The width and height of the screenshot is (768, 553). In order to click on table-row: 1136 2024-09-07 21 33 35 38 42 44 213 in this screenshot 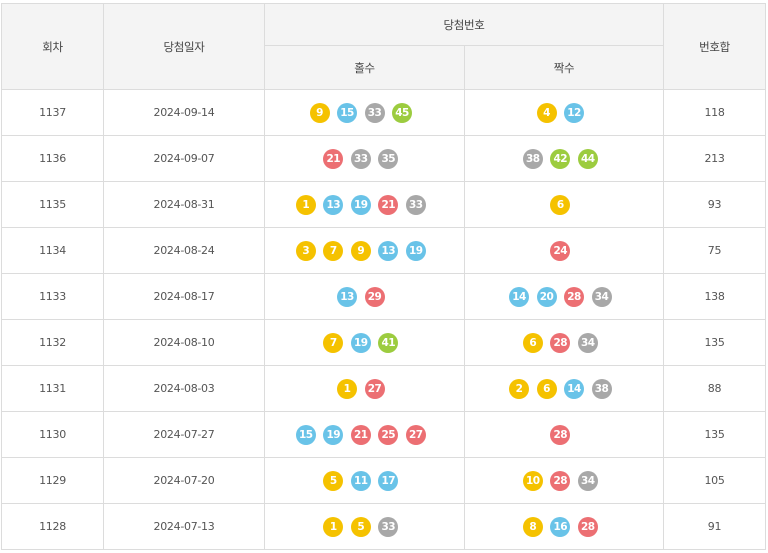, I will do `click(383, 158)`.